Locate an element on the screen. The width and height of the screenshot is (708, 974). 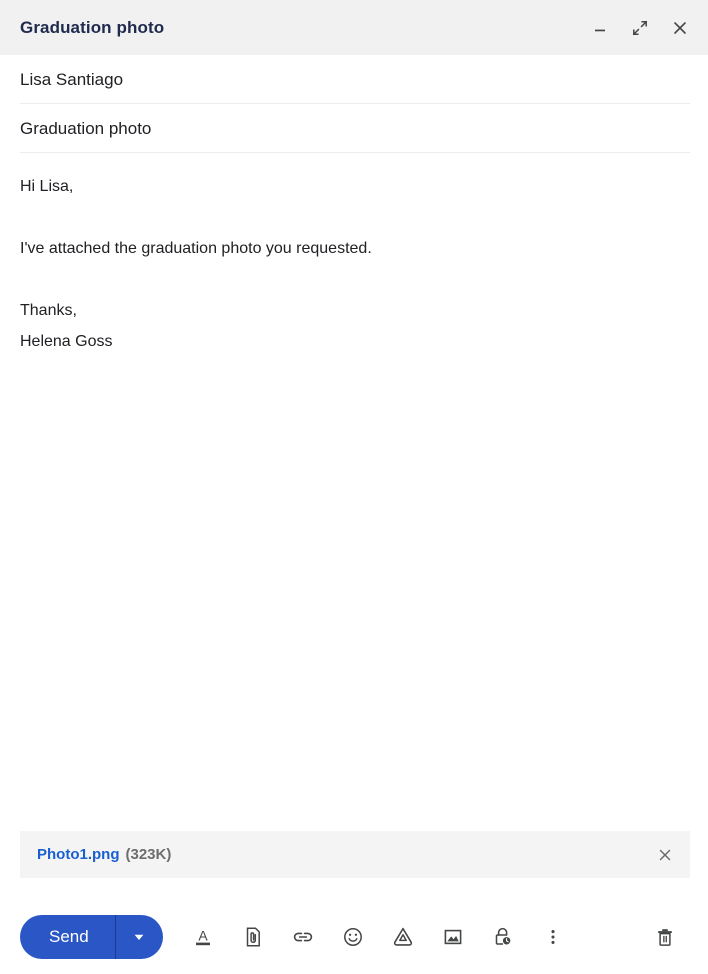
send-button-group: Send is located at coordinates (91, 937).